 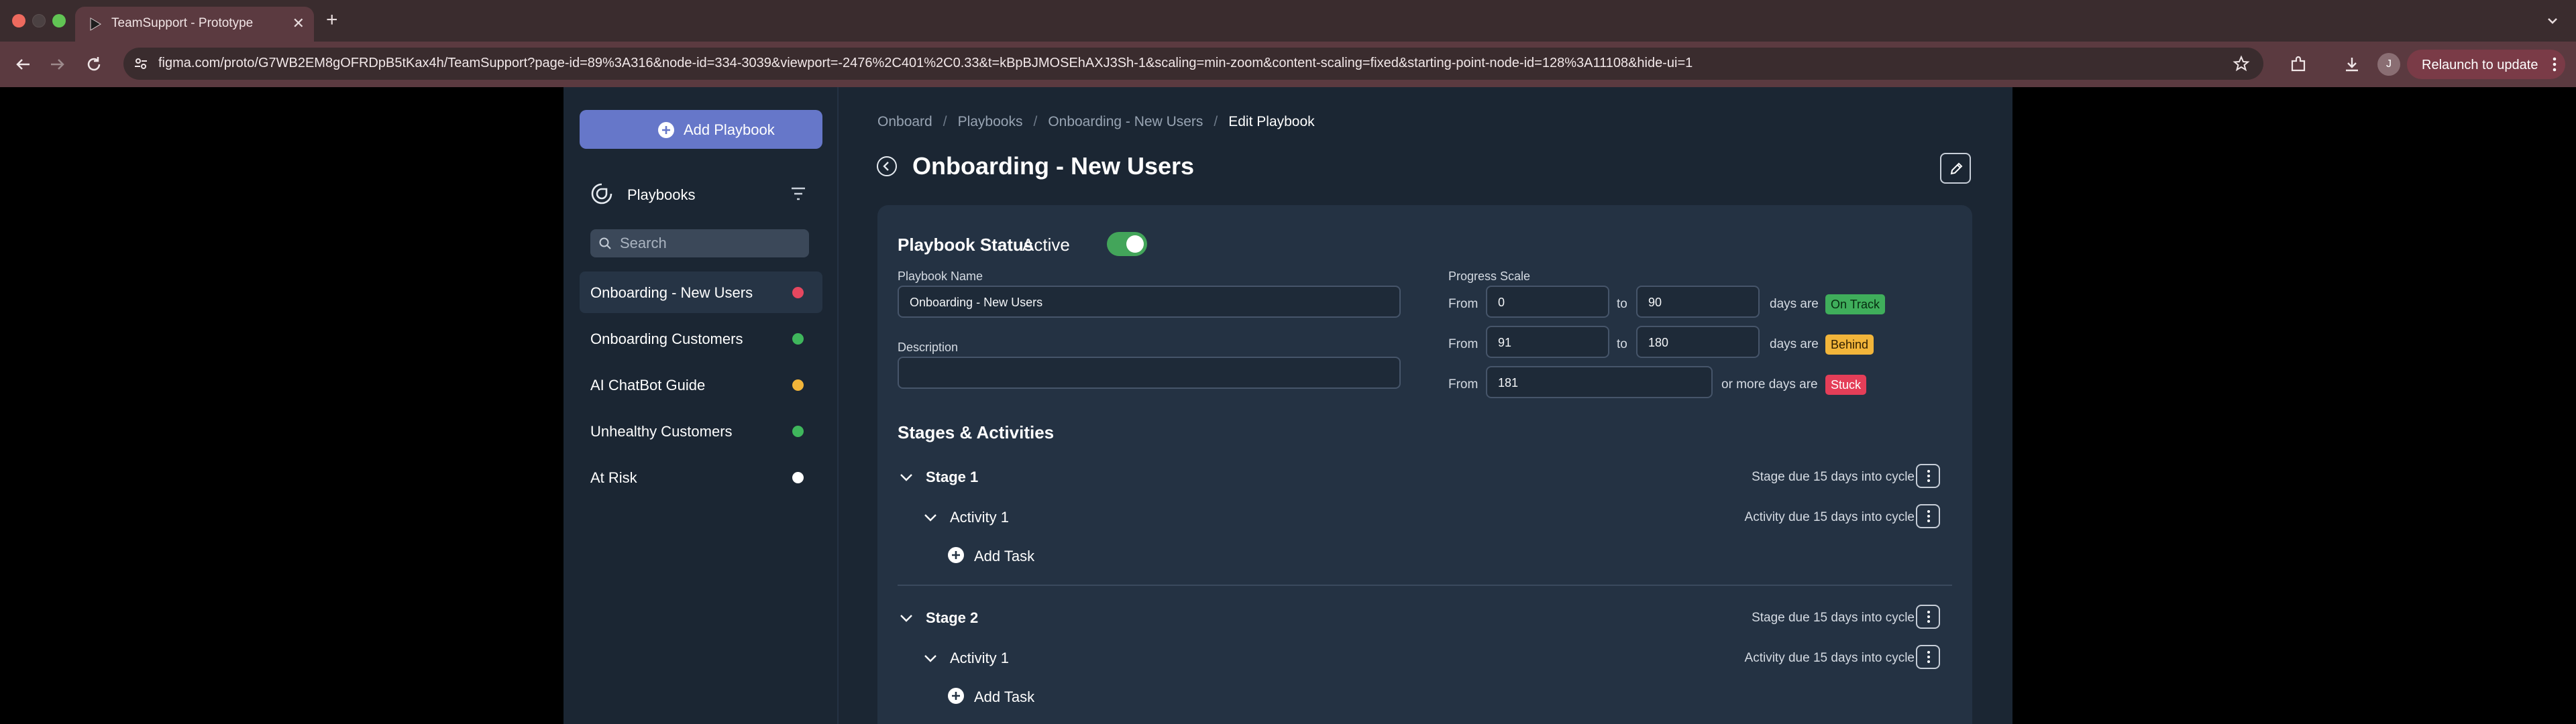 What do you see at coordinates (990, 121) in the screenshot?
I see `breadcrumb-link-playbooks: Playbooks` at bounding box center [990, 121].